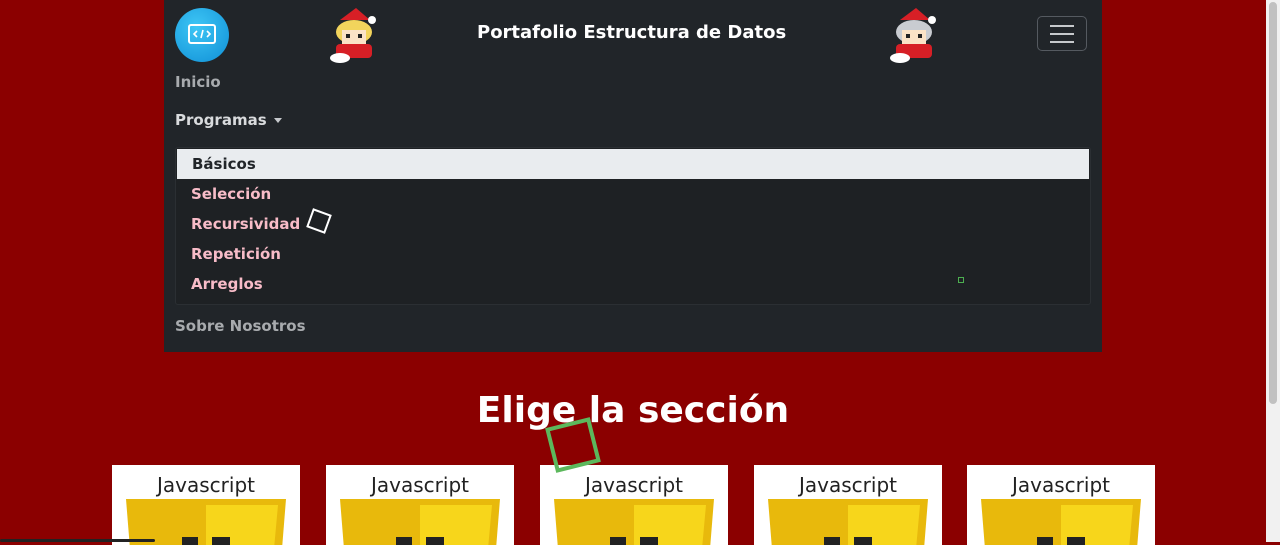 This screenshot has width=1280, height=545. I want to click on tiny-square-decoration, so click(961, 280).